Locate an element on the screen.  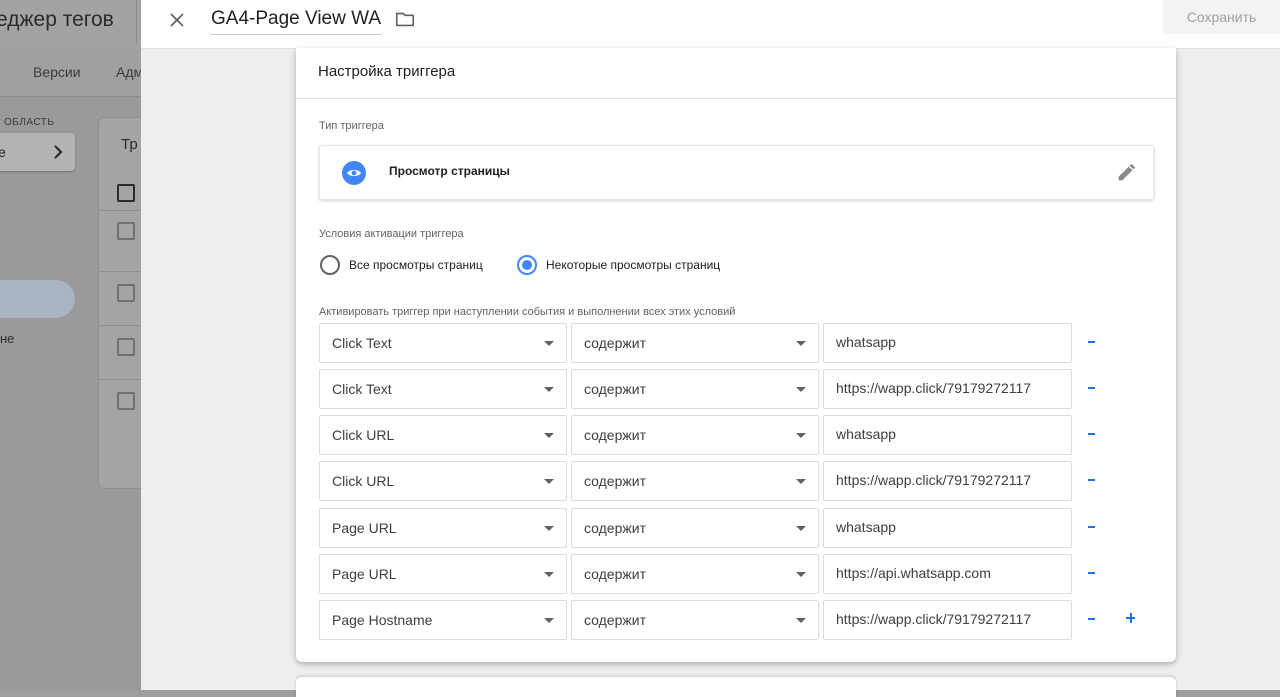
radio-all-page-views: Все просмотры страниц is located at coordinates (401, 265).